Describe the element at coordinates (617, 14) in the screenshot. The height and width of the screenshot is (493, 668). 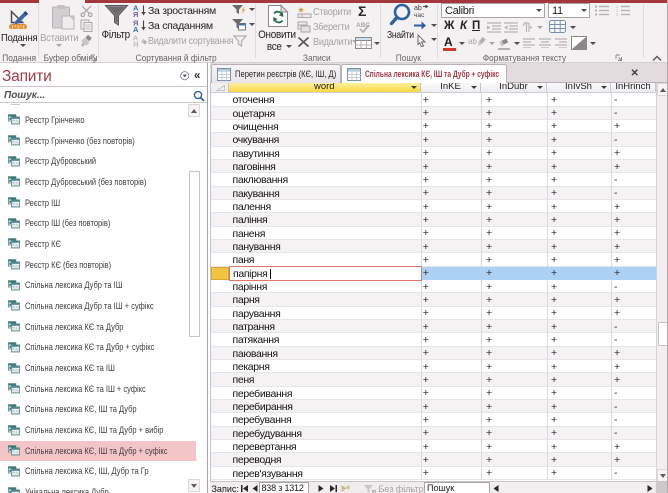
I see `svg-text: 3` at that location.